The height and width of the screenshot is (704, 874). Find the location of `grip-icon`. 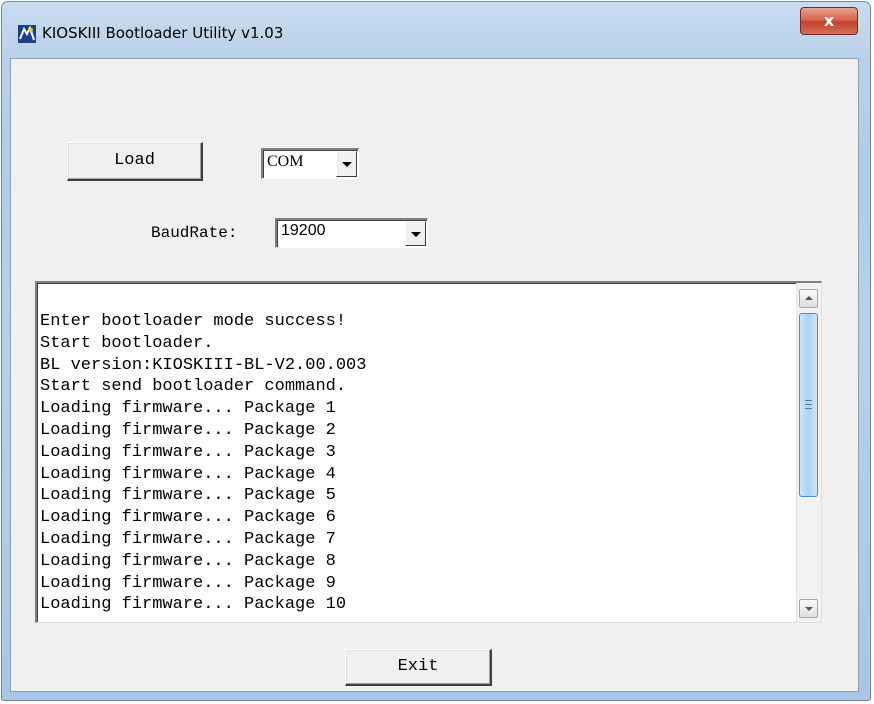

grip-icon is located at coordinates (808, 404).